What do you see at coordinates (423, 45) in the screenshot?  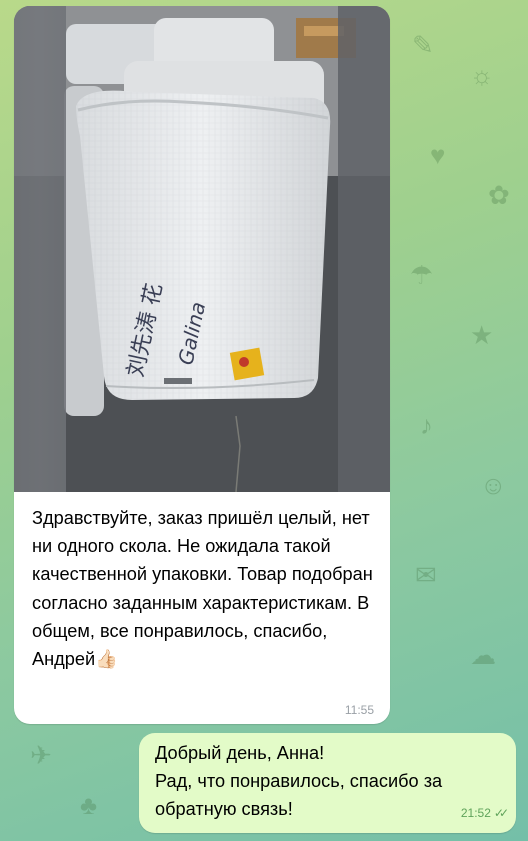 I see `doodle-icon: ✎` at bounding box center [423, 45].